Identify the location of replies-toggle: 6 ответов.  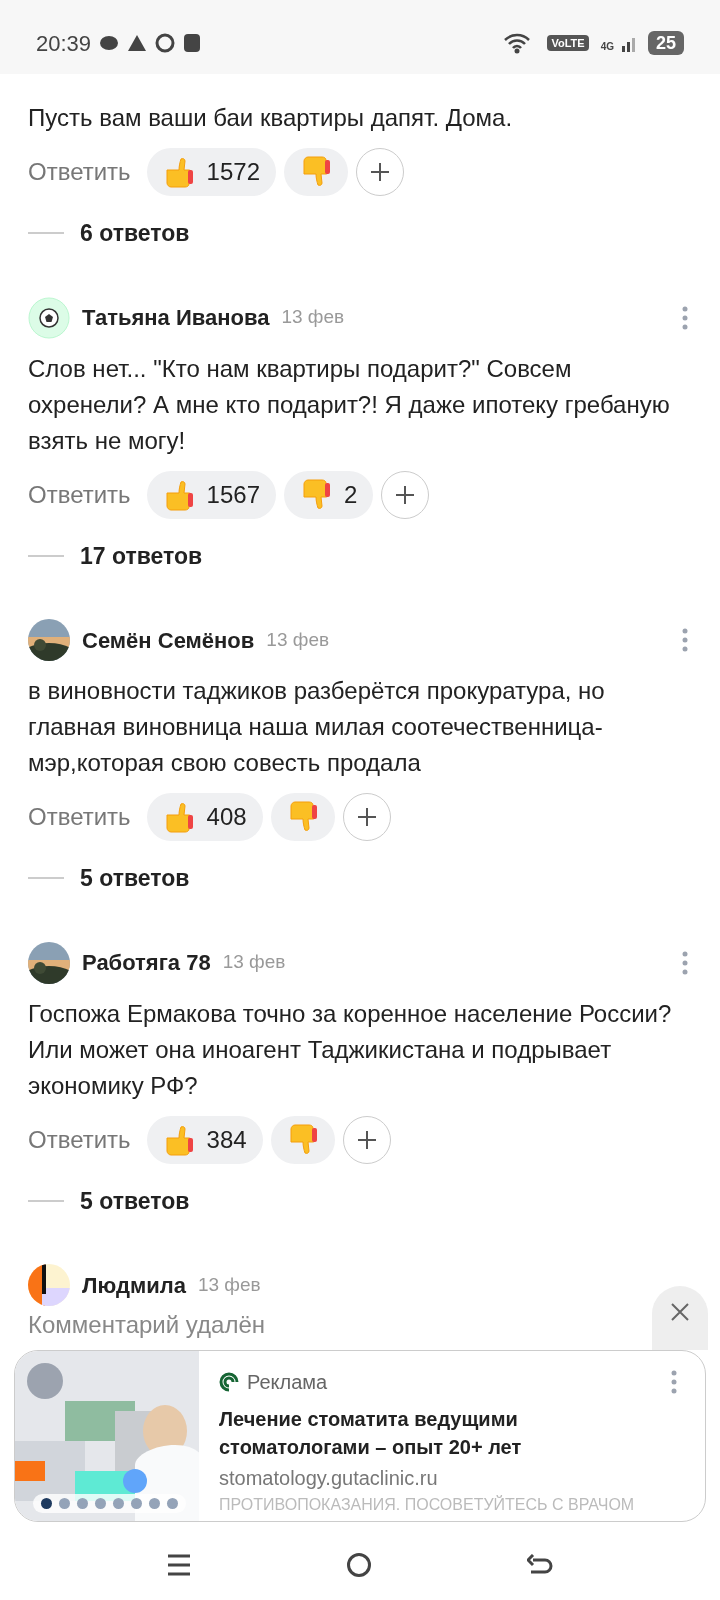
(135, 233).